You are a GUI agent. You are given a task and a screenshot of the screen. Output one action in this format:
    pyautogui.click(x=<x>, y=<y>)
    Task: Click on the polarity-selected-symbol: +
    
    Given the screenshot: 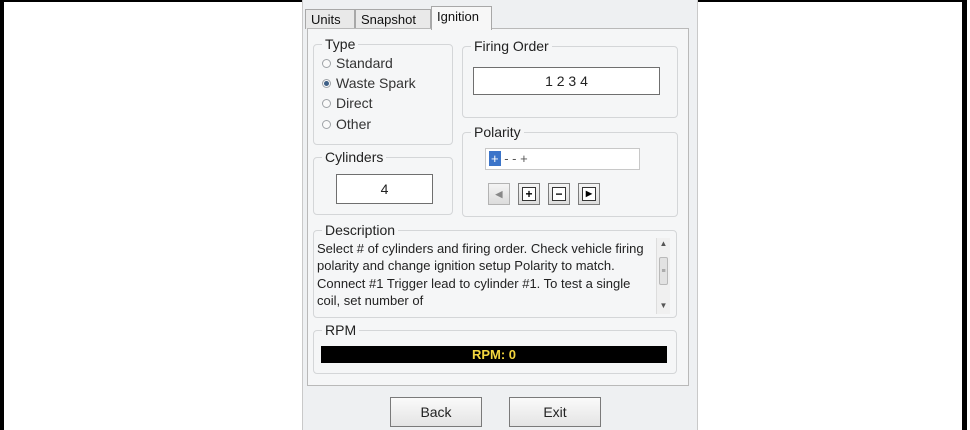 What is the action you would take?
    pyautogui.click(x=495, y=158)
    